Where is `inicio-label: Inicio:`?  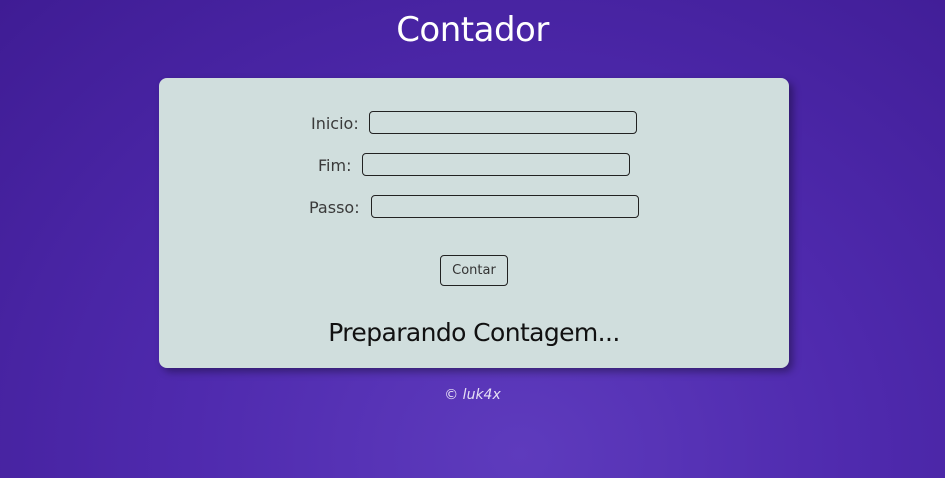 inicio-label: Inicio: is located at coordinates (335, 123).